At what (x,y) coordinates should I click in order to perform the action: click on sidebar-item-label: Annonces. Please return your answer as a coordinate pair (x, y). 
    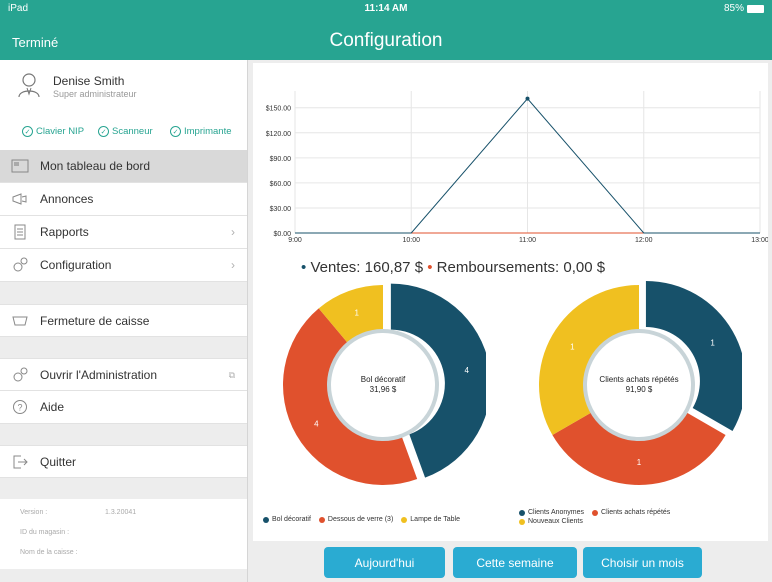
    Looking at the image, I should click on (67, 199).